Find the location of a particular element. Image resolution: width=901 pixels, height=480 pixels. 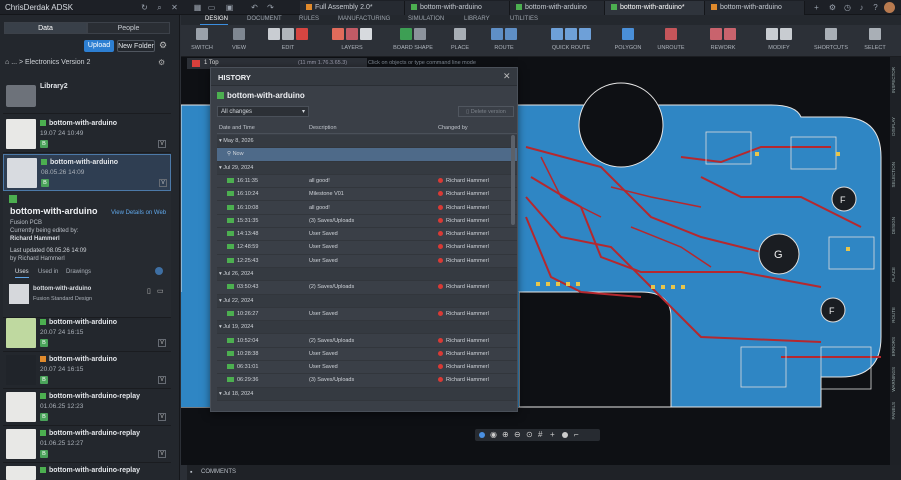

polygon-group: POLYGON is located at coordinates (628, 41).